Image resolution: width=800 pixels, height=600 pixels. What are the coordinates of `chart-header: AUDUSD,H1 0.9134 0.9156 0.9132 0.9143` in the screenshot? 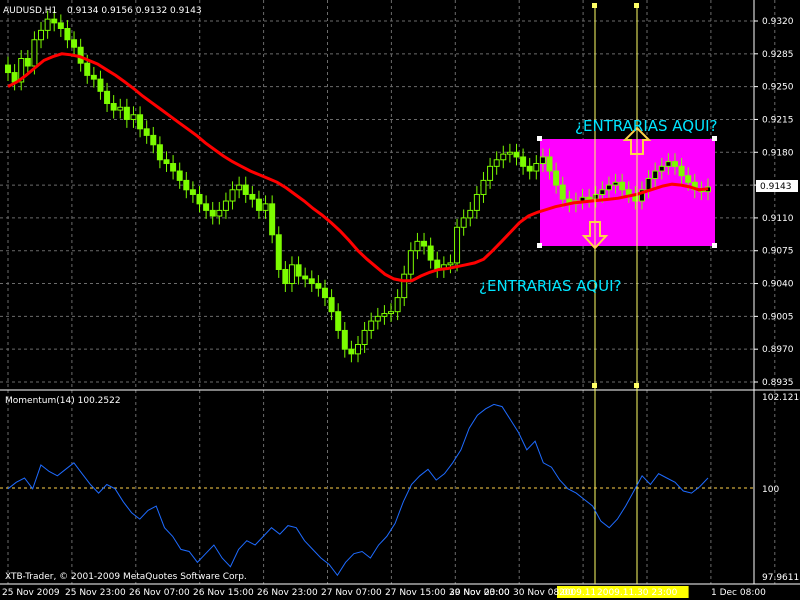 It's located at (102, 11).